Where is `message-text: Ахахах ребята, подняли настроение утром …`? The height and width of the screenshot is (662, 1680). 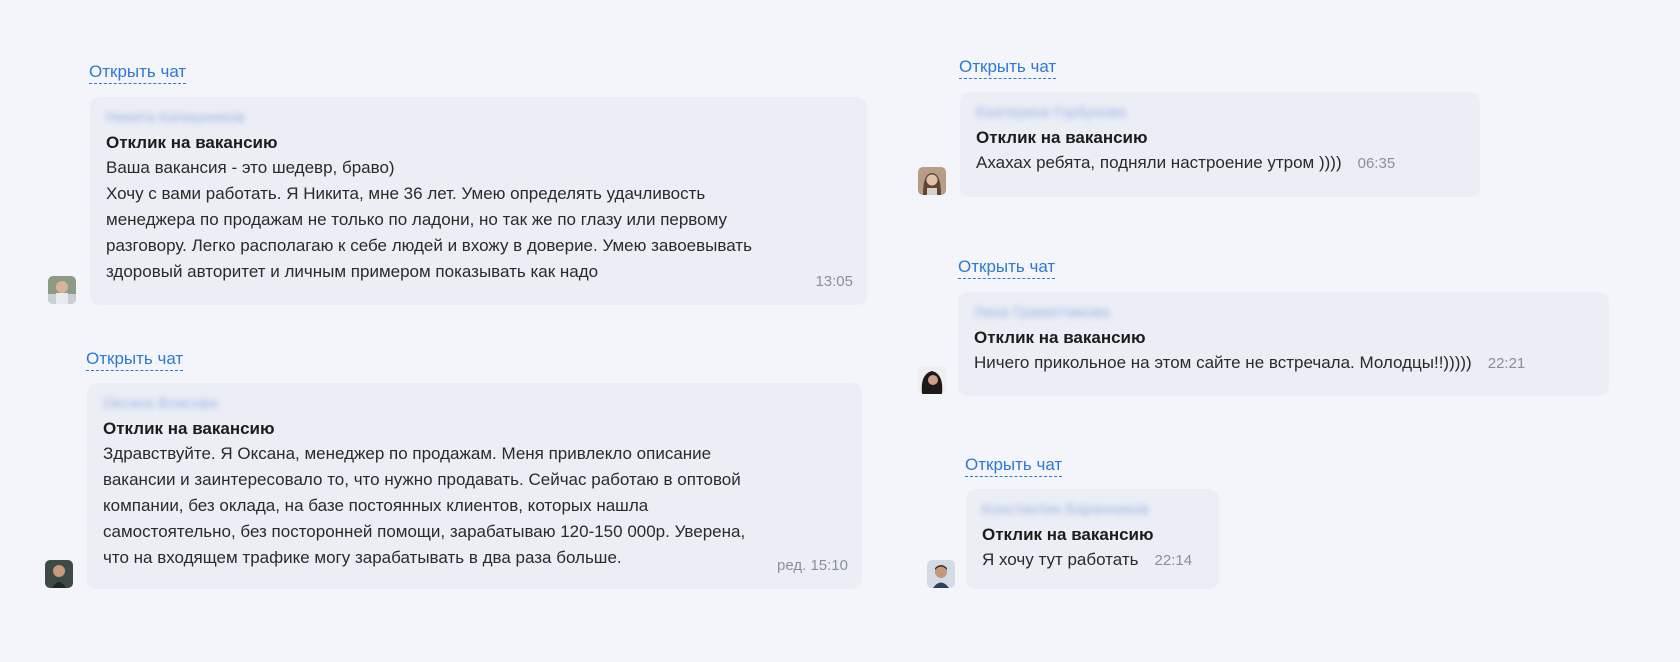
message-text: Ахахах ребята, подняли настроение утром … is located at coordinates (1159, 162).